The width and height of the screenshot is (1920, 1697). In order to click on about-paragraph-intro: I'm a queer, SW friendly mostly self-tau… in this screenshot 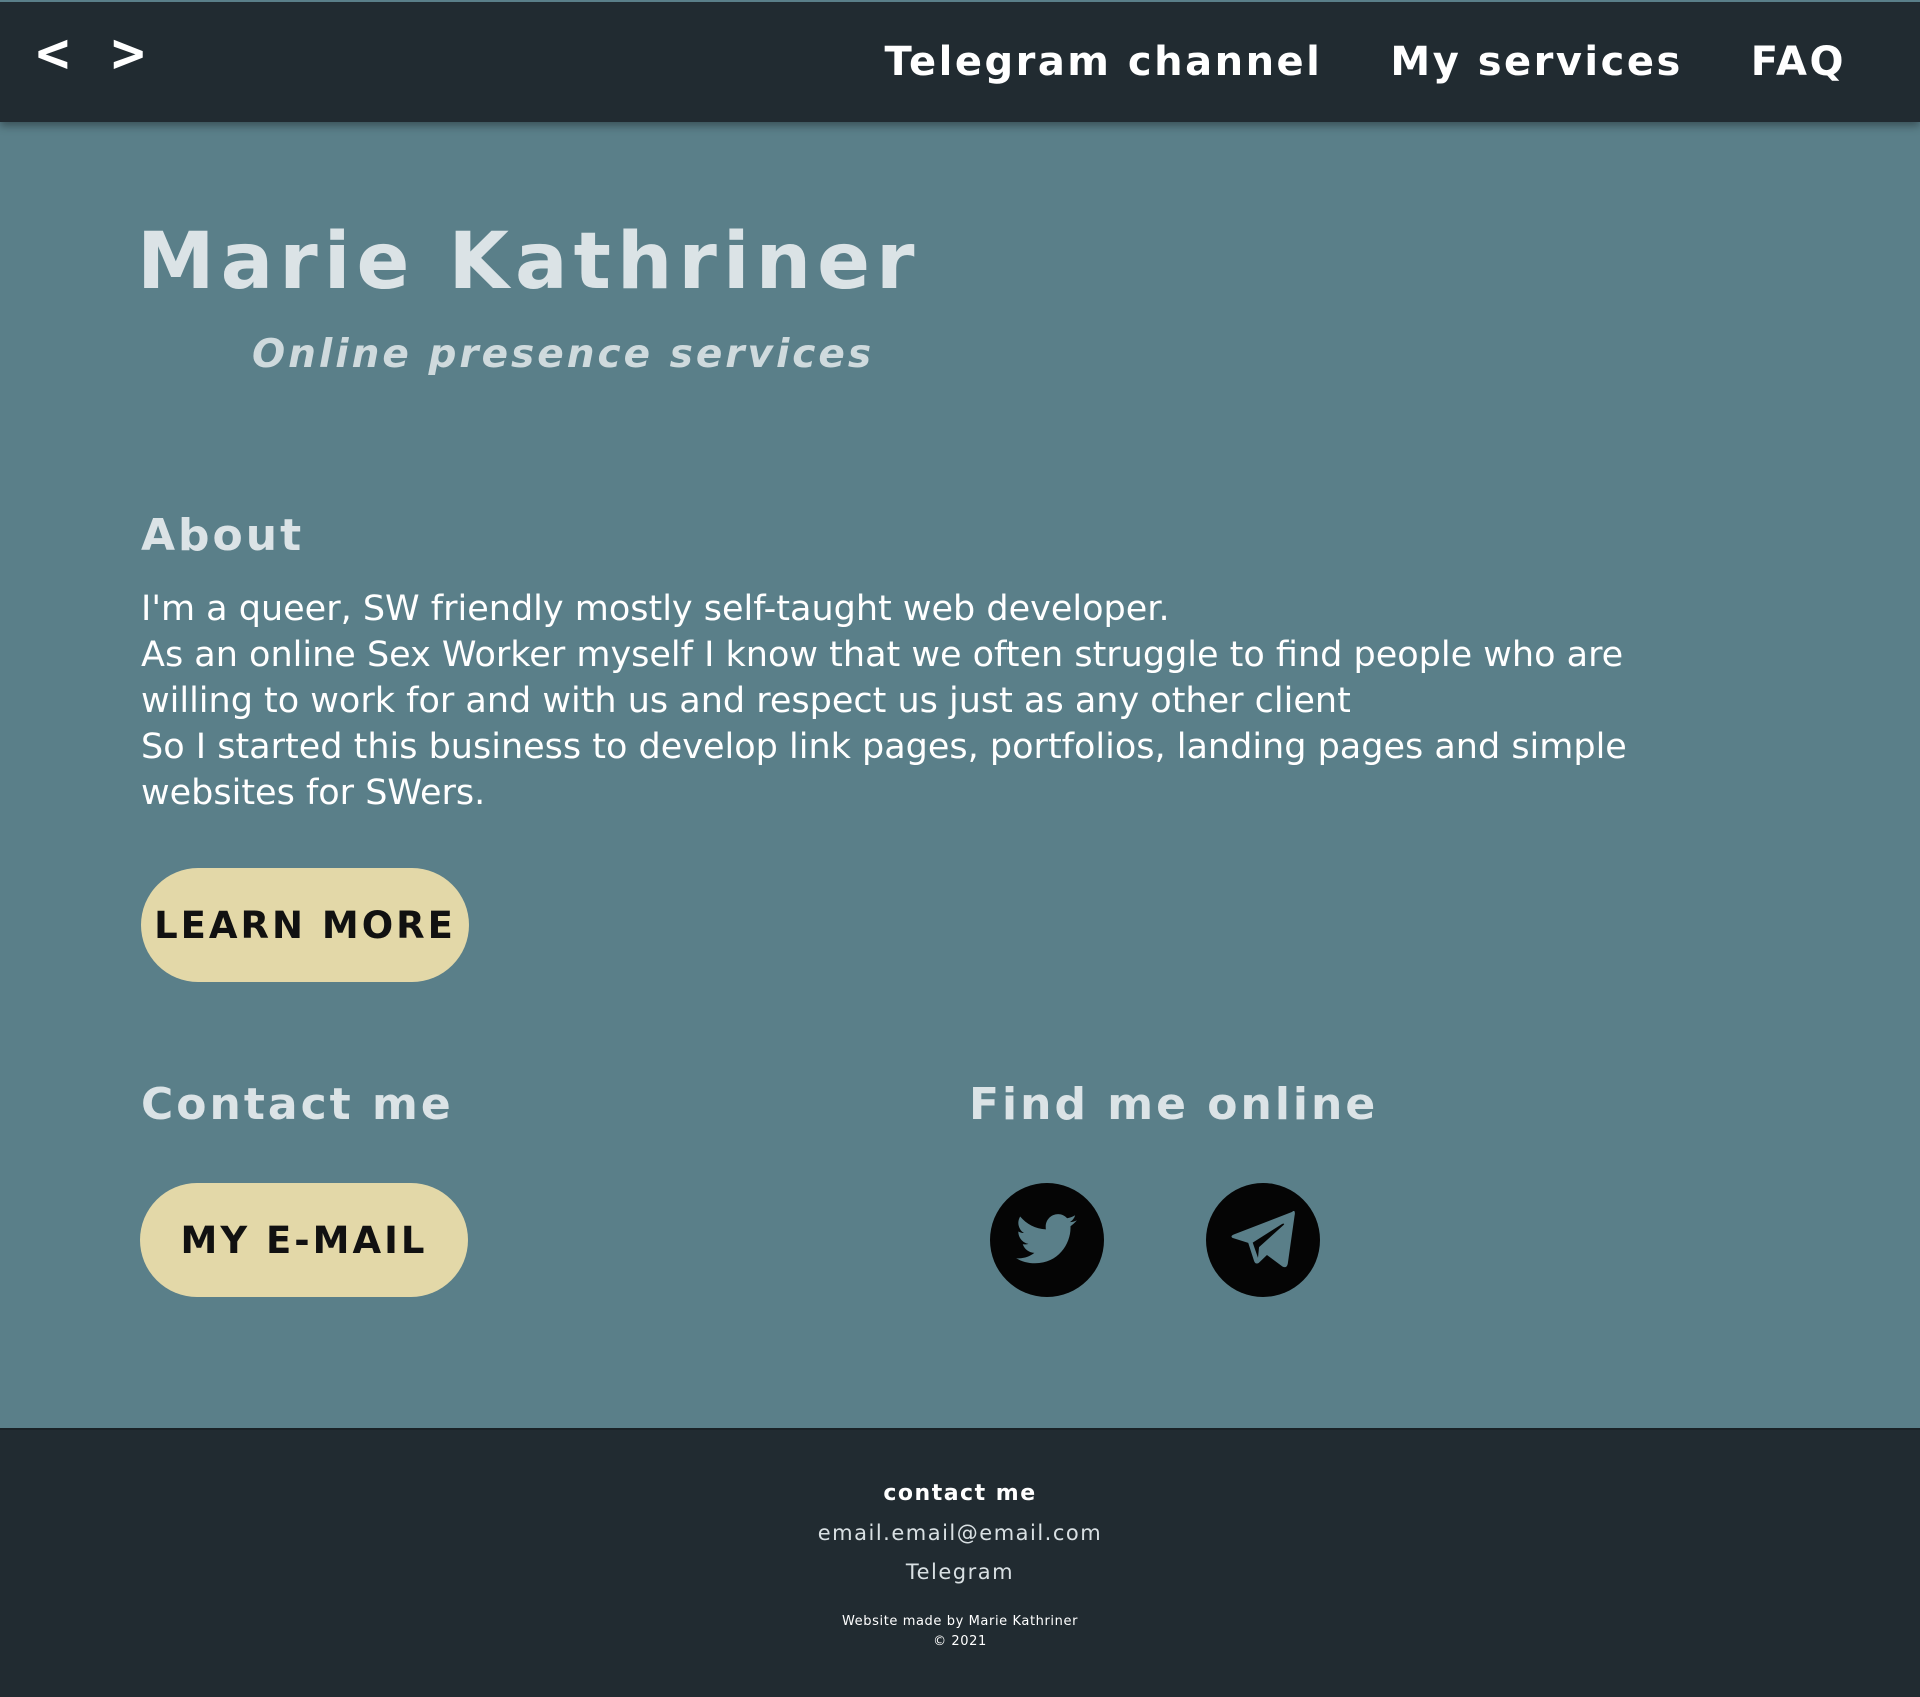, I will do `click(655, 609)`.